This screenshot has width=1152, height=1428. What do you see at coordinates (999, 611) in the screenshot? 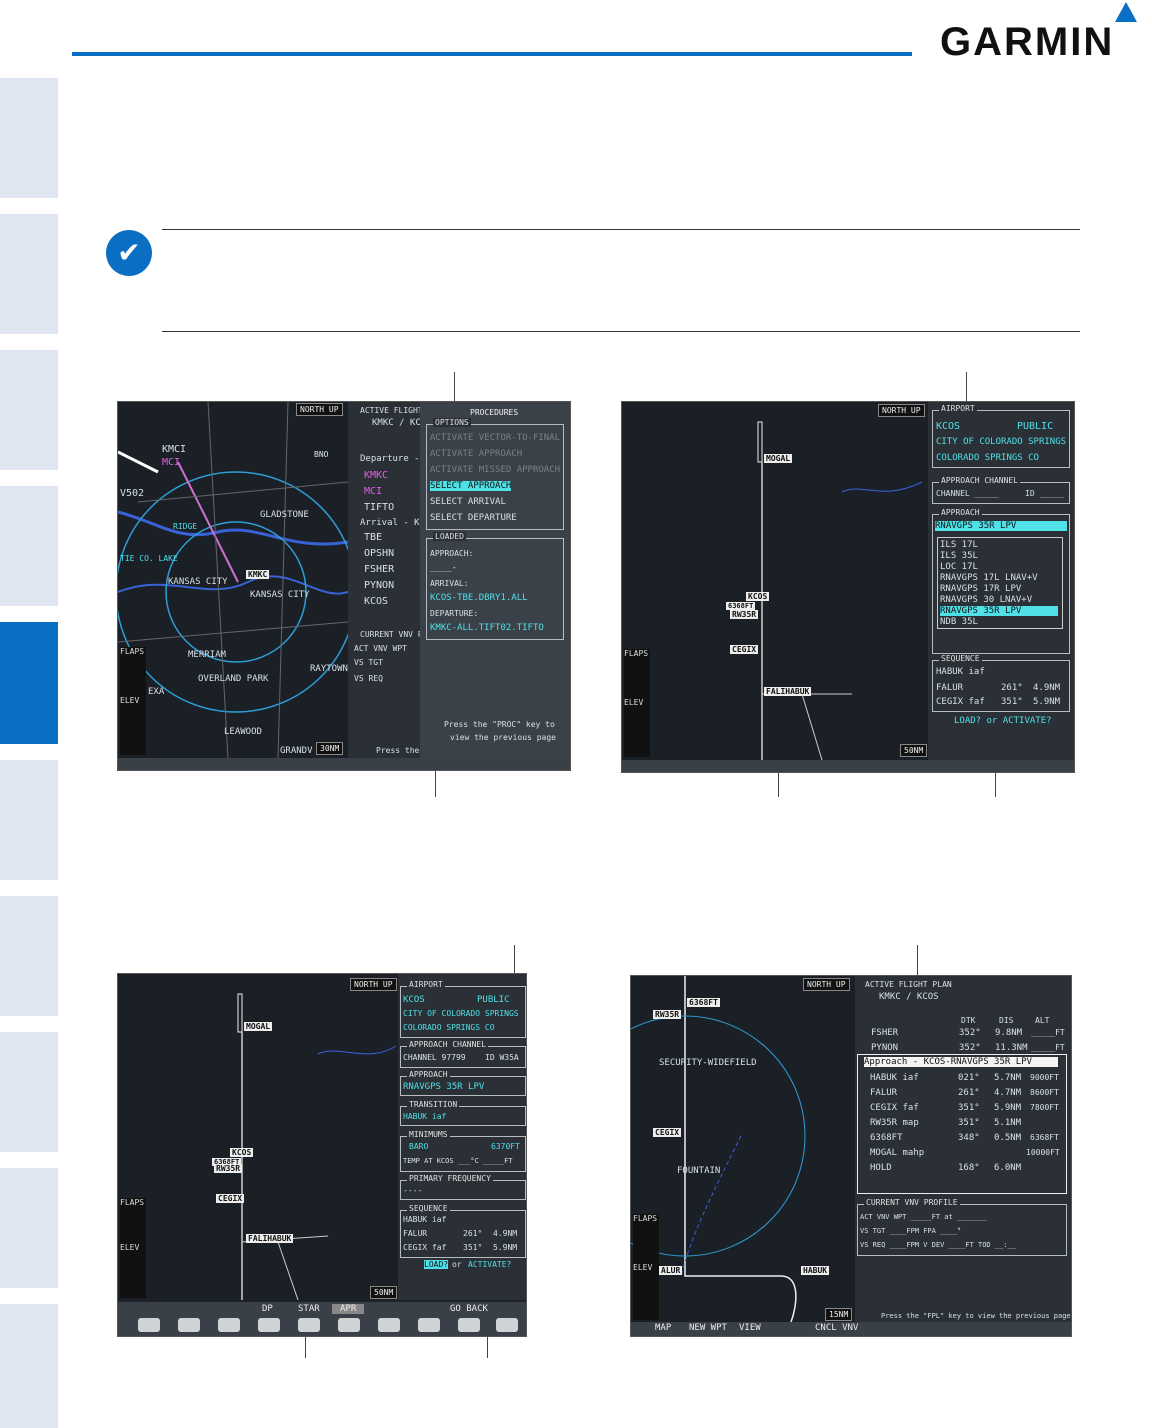
I see `approach-option-highlighted: RNAVGPS 35R LPV` at bounding box center [999, 611].